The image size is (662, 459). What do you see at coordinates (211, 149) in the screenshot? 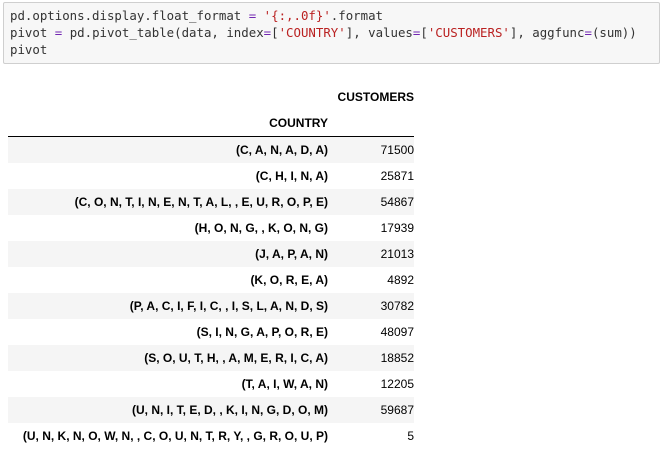
I see `table-row: (C, A, N, A, D, A) 71500` at bounding box center [211, 149].